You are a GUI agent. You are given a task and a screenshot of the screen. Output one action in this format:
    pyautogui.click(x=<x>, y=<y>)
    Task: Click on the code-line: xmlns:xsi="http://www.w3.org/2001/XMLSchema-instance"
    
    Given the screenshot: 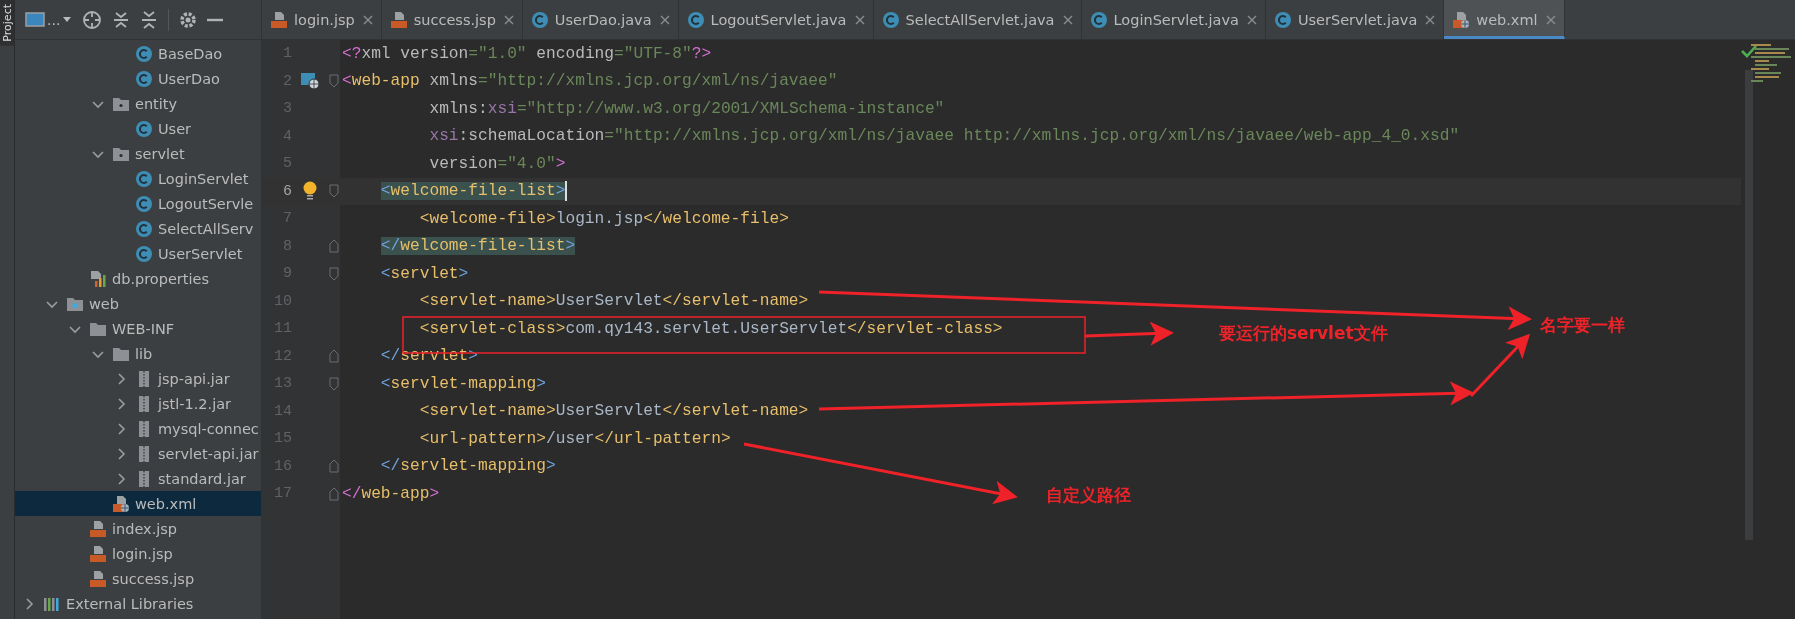 What is the action you would take?
    pyautogui.click(x=687, y=108)
    